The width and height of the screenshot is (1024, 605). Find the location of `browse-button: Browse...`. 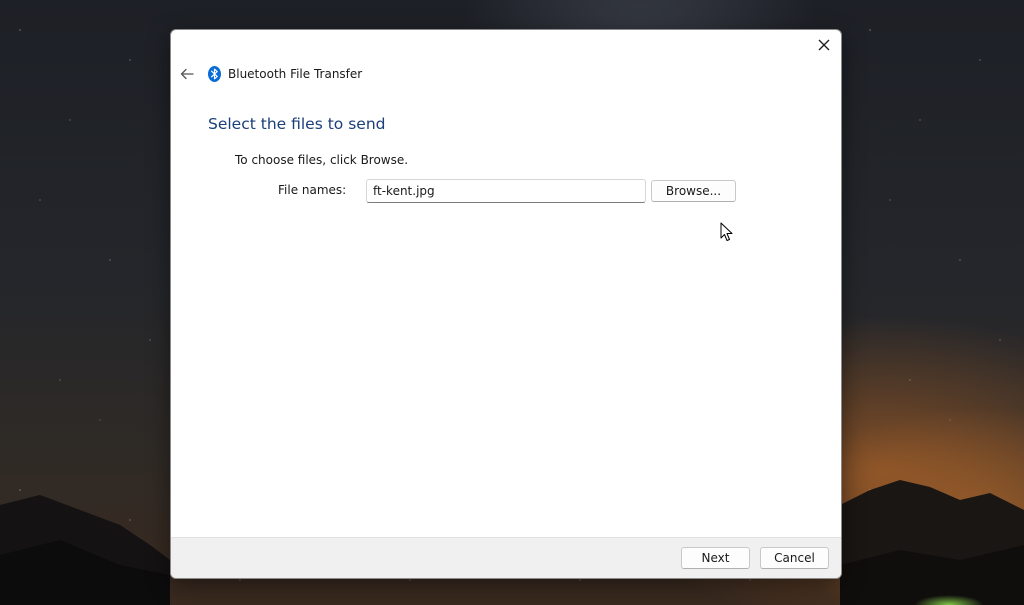

browse-button: Browse... is located at coordinates (693, 191).